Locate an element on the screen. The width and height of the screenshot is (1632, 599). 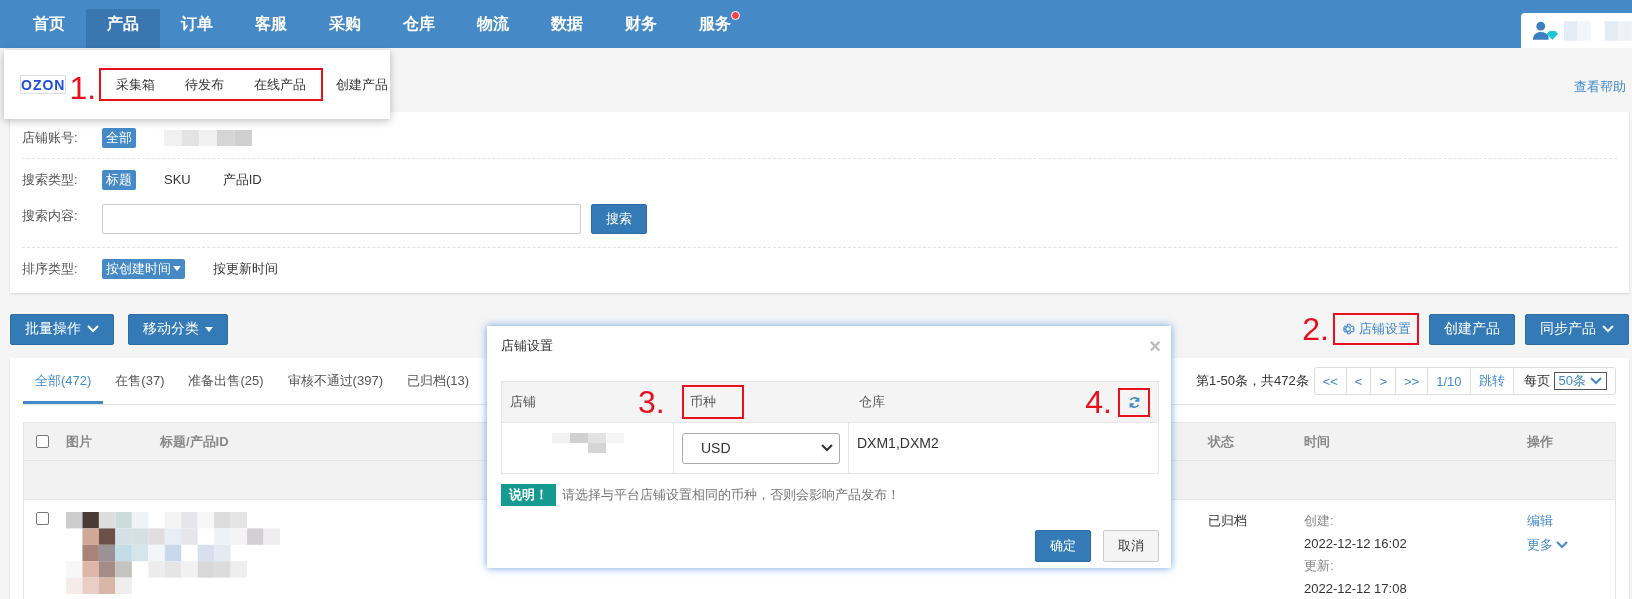
currency-select: USD is located at coordinates (761, 448).